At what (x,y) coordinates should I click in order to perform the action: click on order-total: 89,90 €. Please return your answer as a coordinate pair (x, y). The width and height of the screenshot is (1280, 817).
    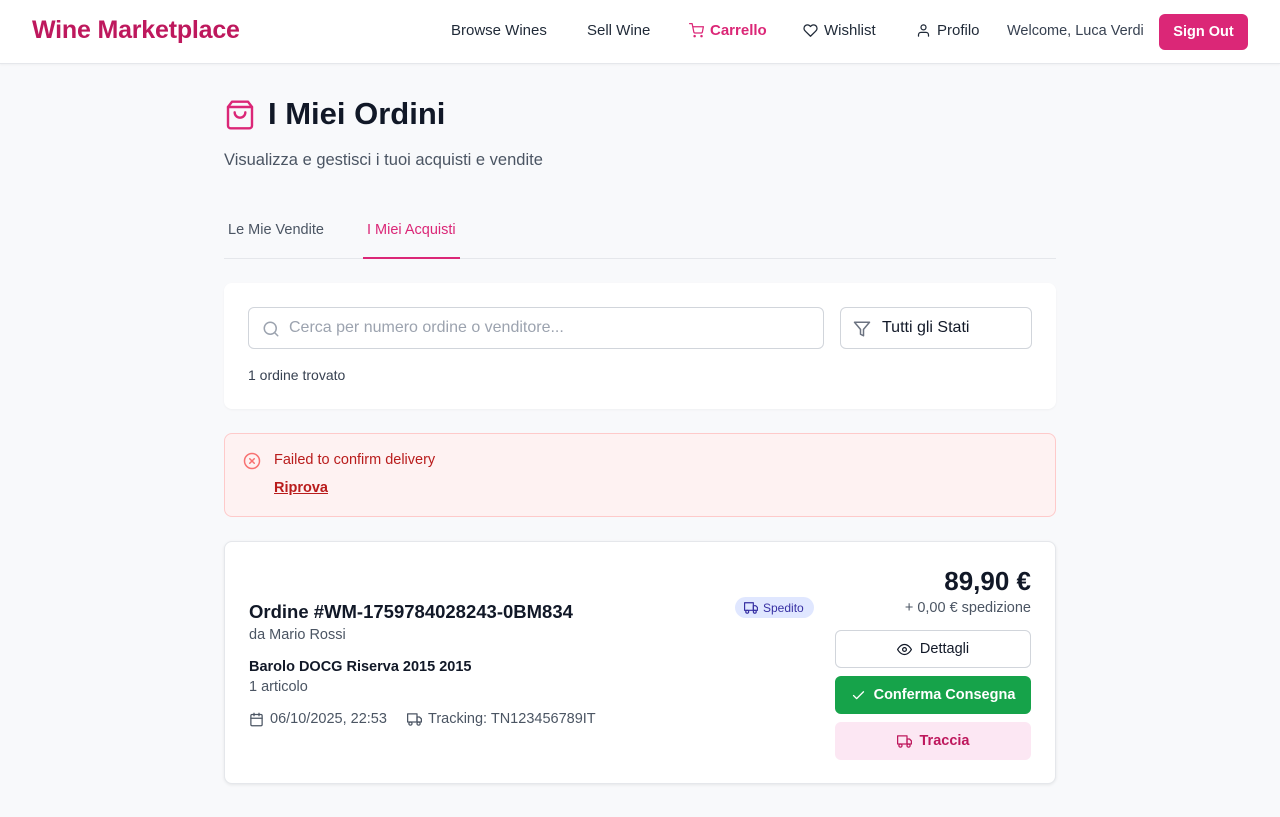
    Looking at the image, I should click on (987, 581).